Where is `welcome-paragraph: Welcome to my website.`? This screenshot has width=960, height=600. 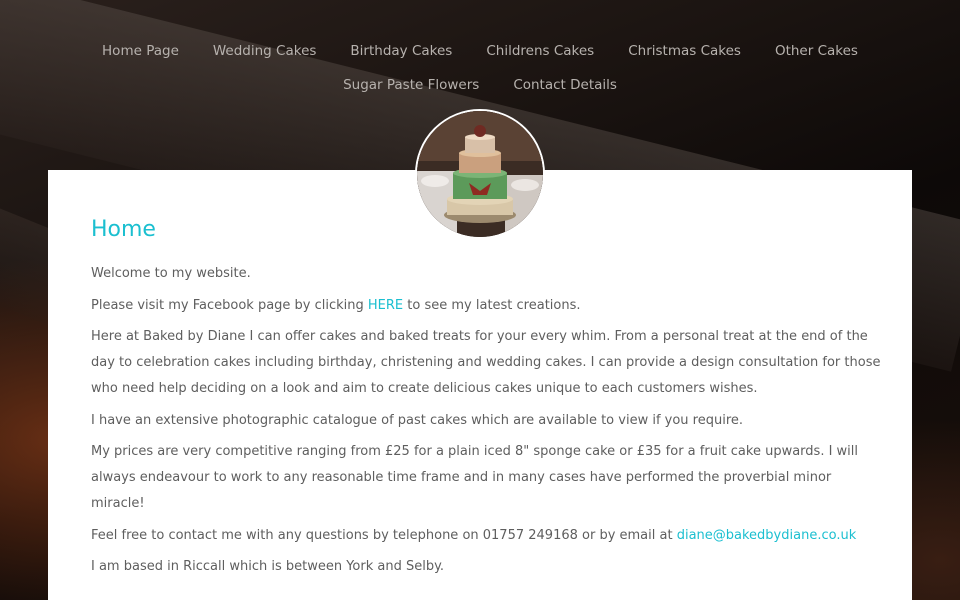
welcome-paragraph: Welcome to my website. is located at coordinates (171, 273).